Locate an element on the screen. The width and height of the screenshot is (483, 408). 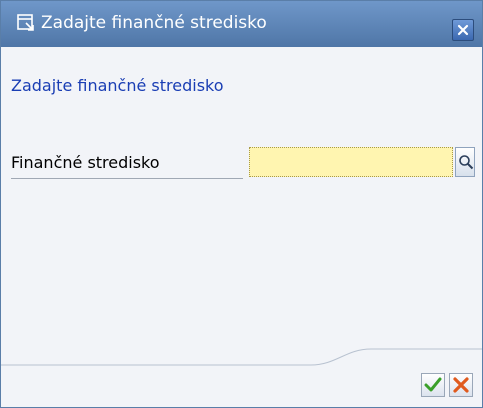
cancel-button is located at coordinates (461, 385).